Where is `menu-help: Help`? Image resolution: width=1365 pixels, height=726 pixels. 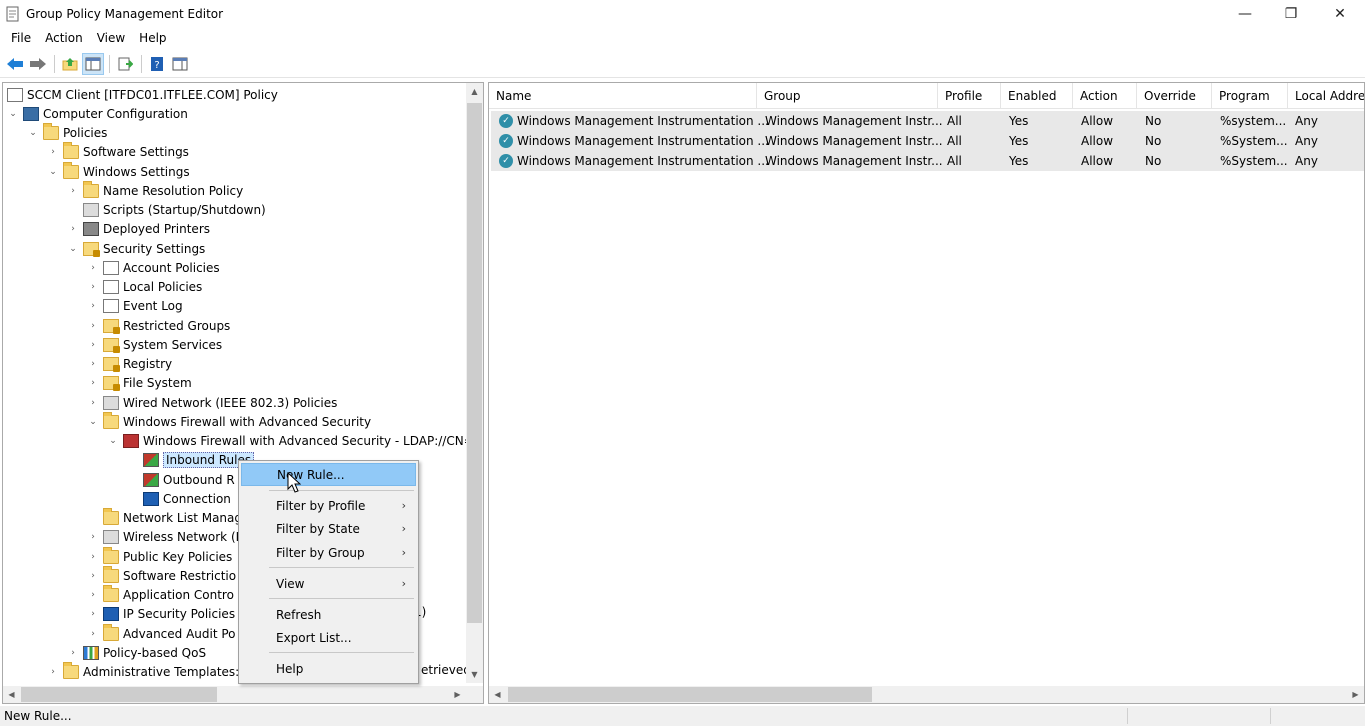
menu-help: Help is located at coordinates (152, 38).